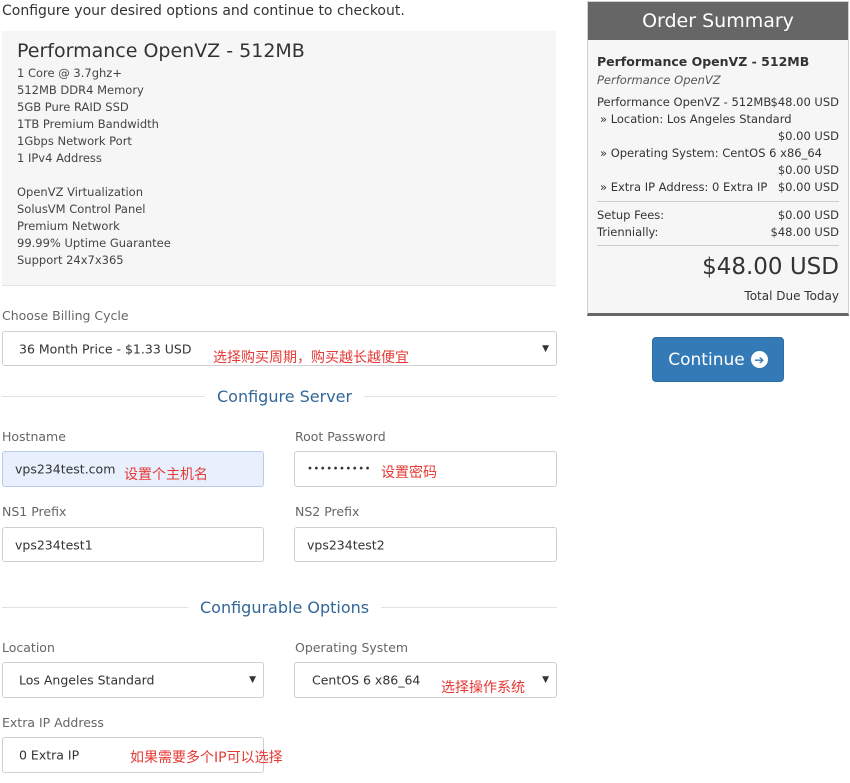 This screenshot has width=850, height=783. What do you see at coordinates (631, 215) in the screenshot?
I see `summary-setup-fees-label: Setup Fees:` at bounding box center [631, 215].